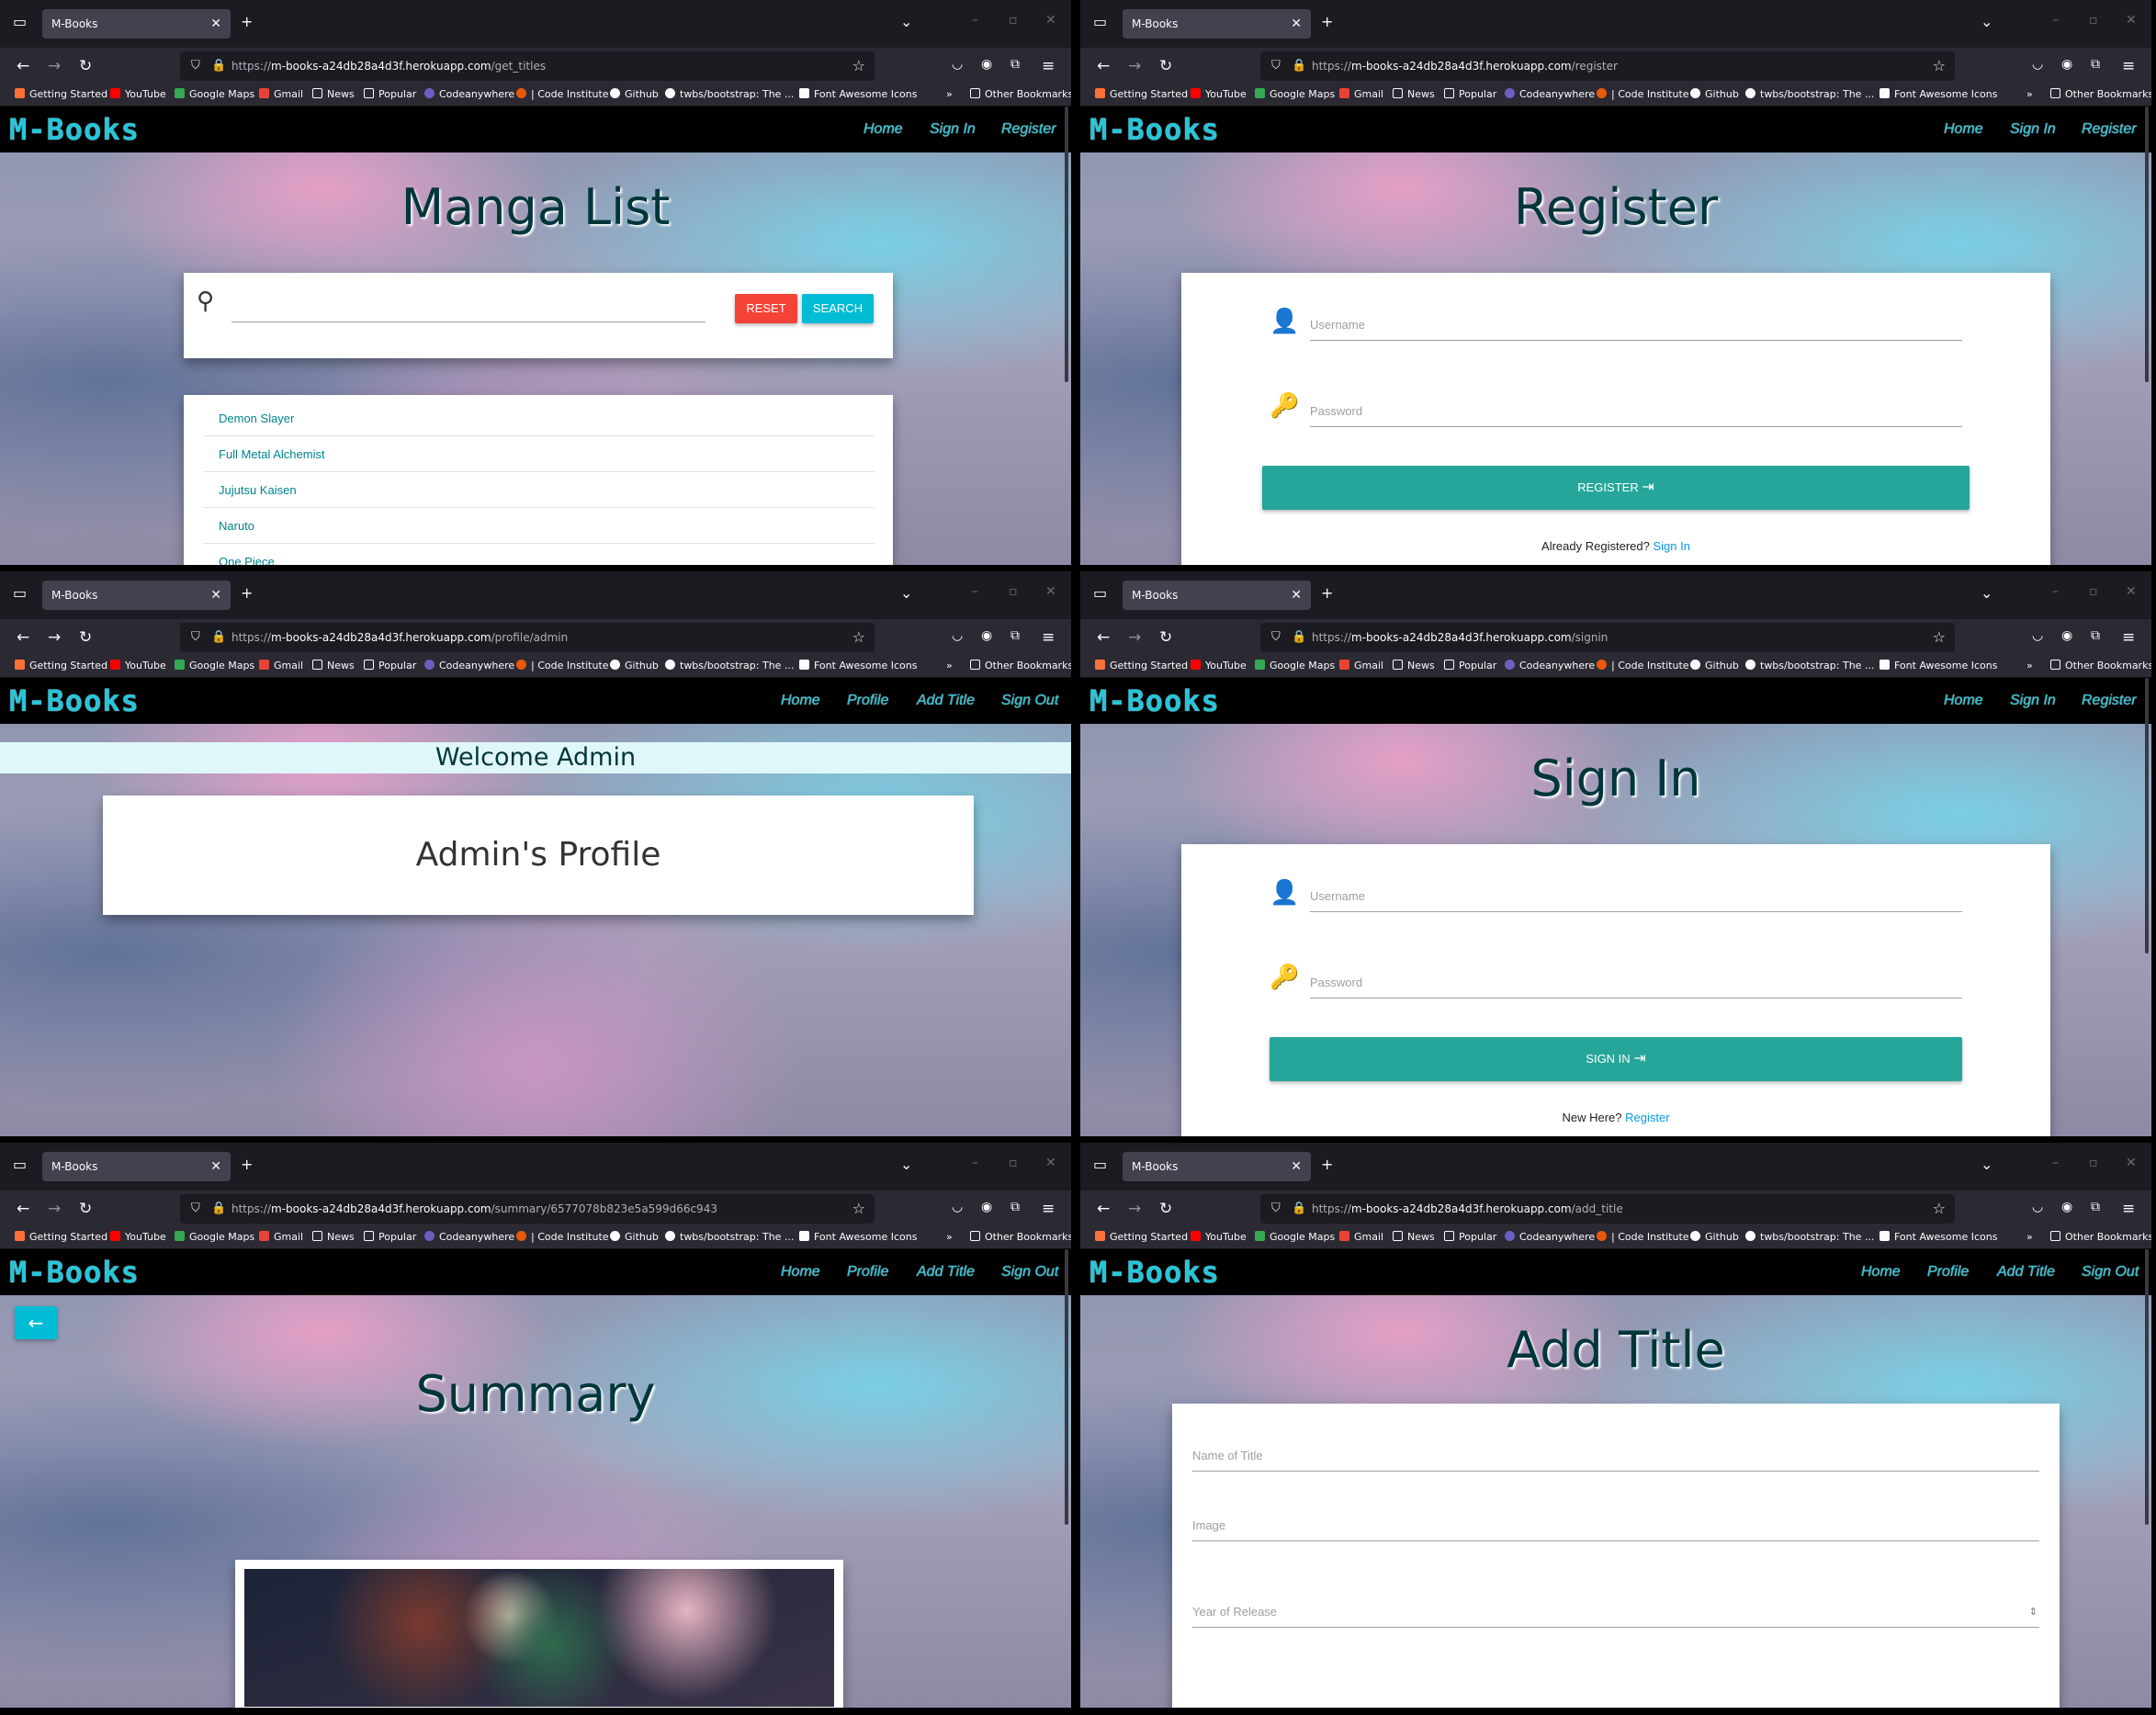 The height and width of the screenshot is (1715, 2156). Describe the element at coordinates (946, 701) in the screenshot. I see `nav-add-title: Add Title` at that location.